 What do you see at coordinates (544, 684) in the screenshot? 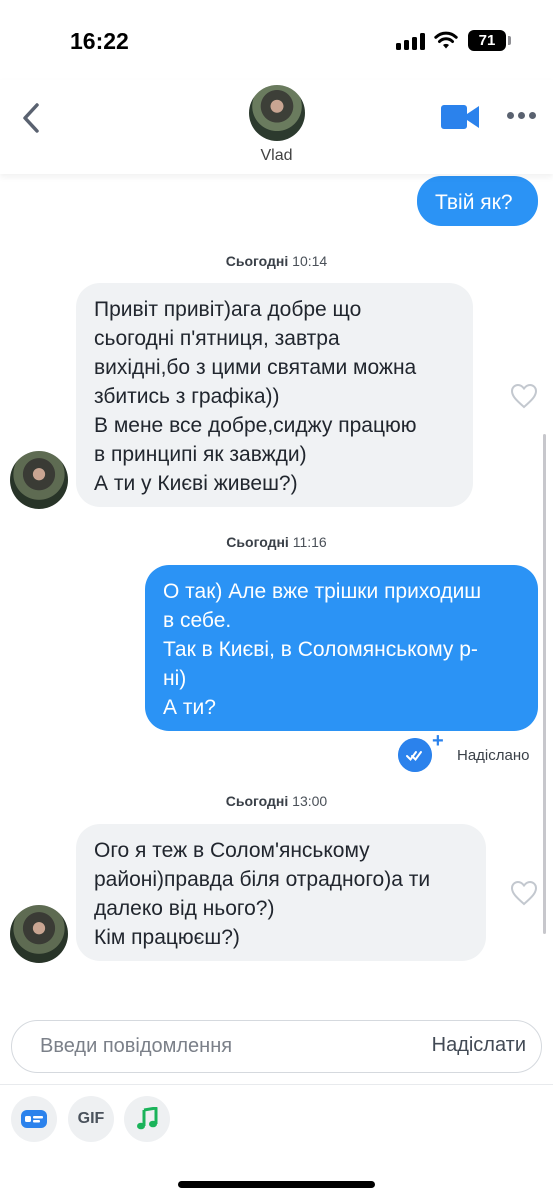
I see `scrollbar` at bounding box center [544, 684].